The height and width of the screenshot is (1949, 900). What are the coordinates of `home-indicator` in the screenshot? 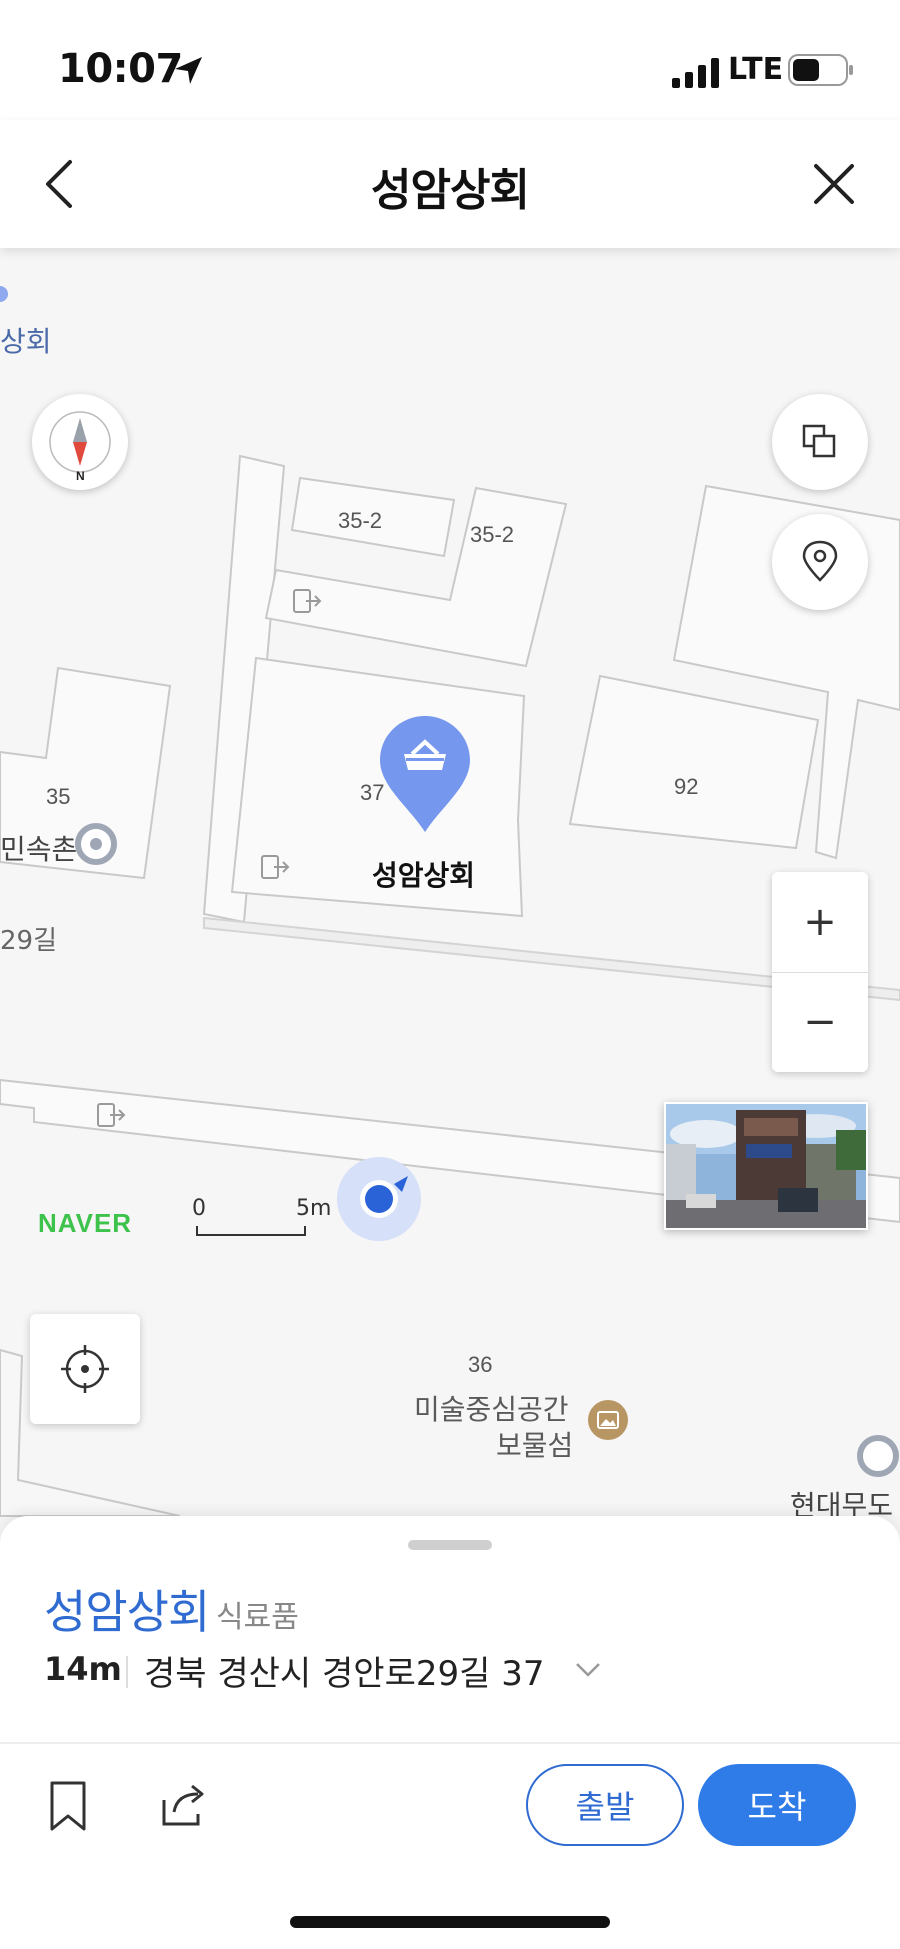 It's located at (450, 1922).